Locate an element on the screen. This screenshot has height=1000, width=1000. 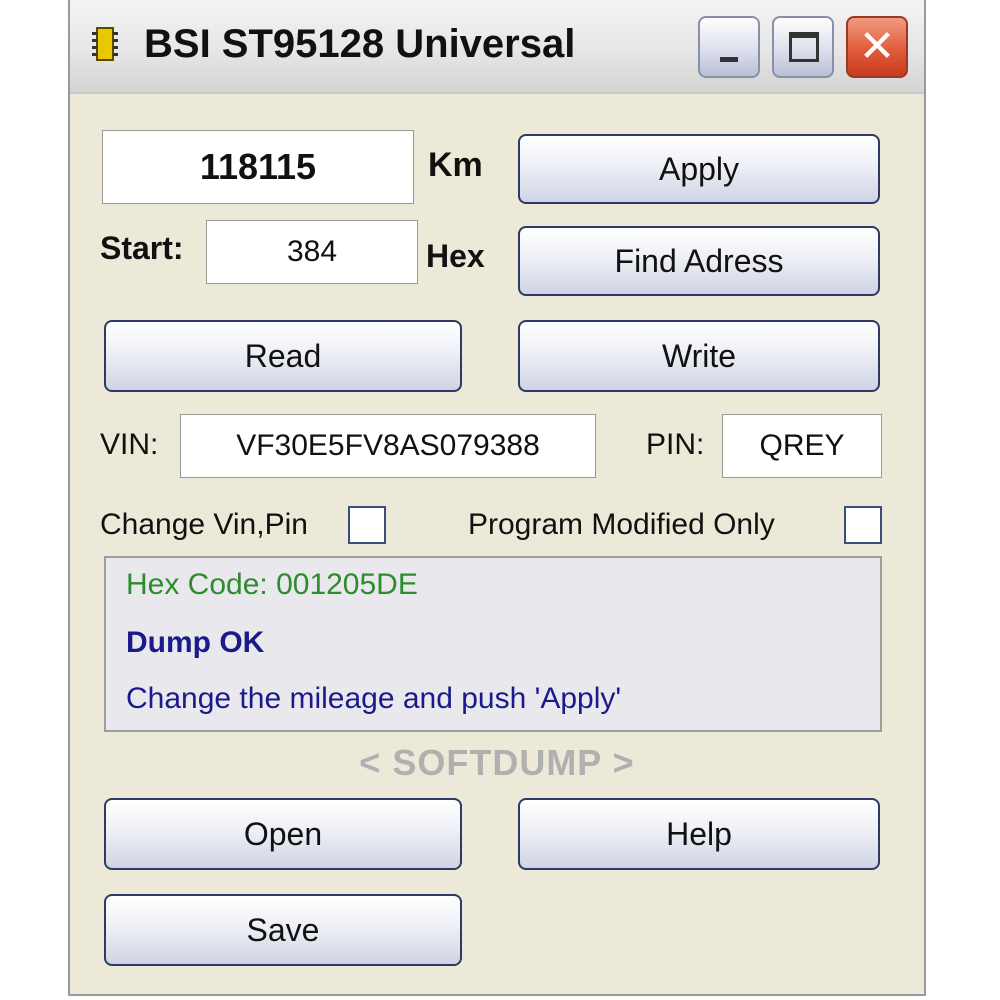
close-button: ✕ is located at coordinates (877, 47).